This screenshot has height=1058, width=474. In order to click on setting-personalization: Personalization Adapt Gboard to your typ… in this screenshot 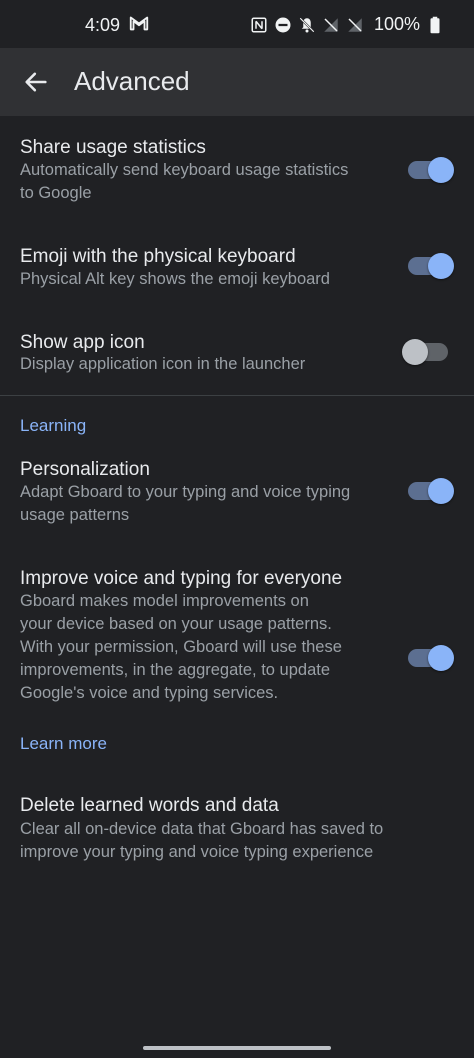, I will do `click(237, 490)`.